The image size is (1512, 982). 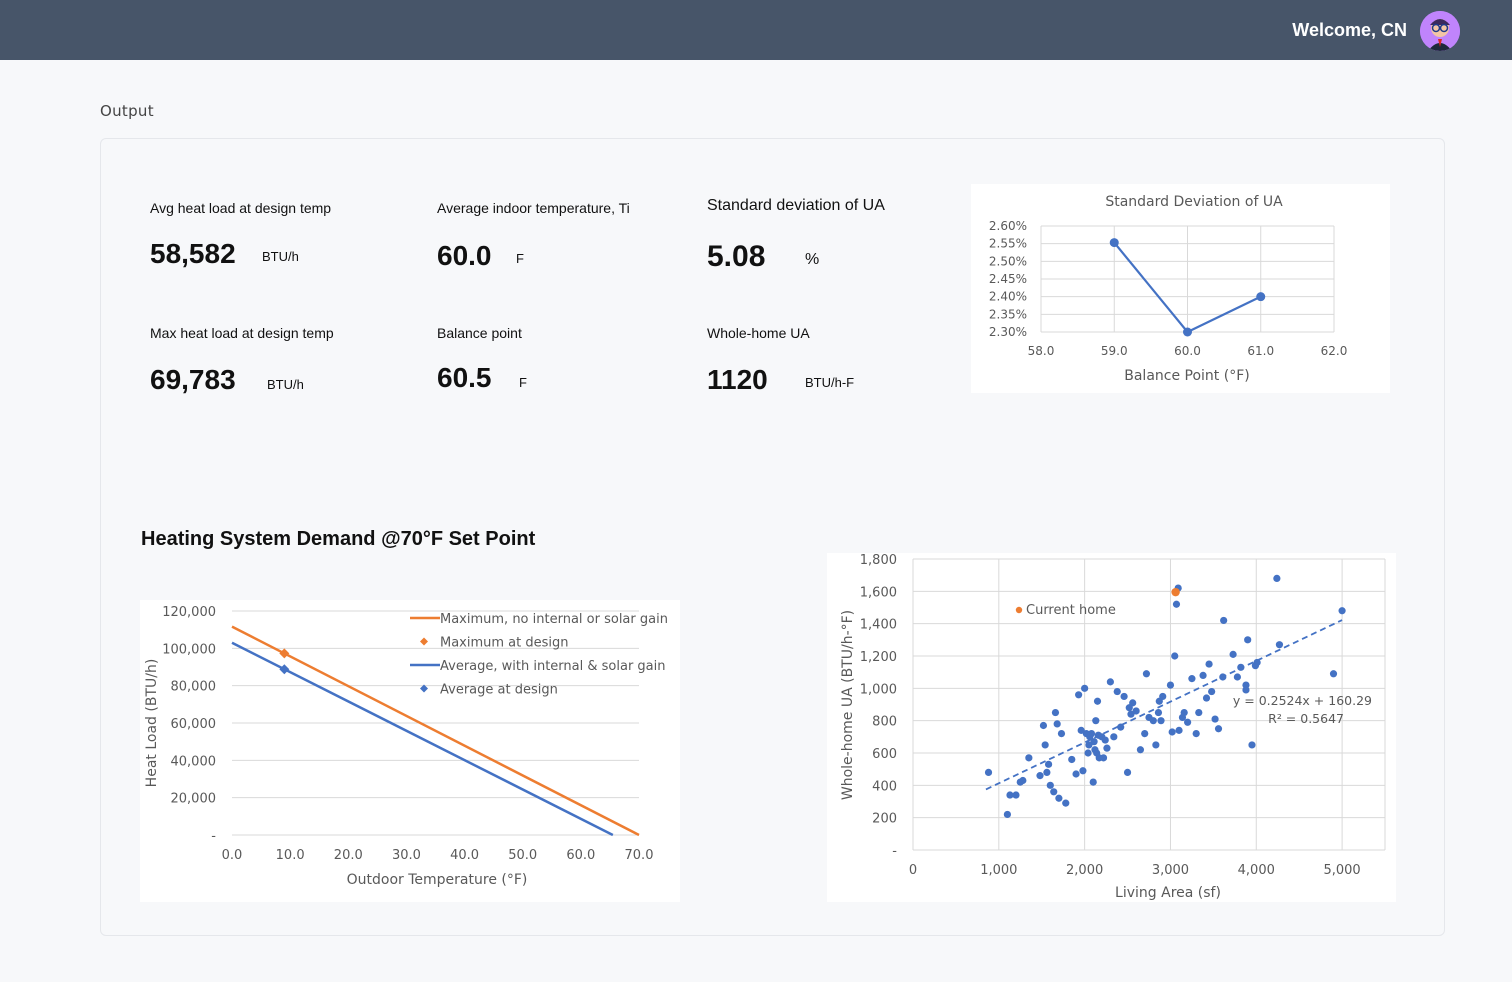 I want to click on avg-indoor-temp-value: 60.0, so click(x=464, y=255).